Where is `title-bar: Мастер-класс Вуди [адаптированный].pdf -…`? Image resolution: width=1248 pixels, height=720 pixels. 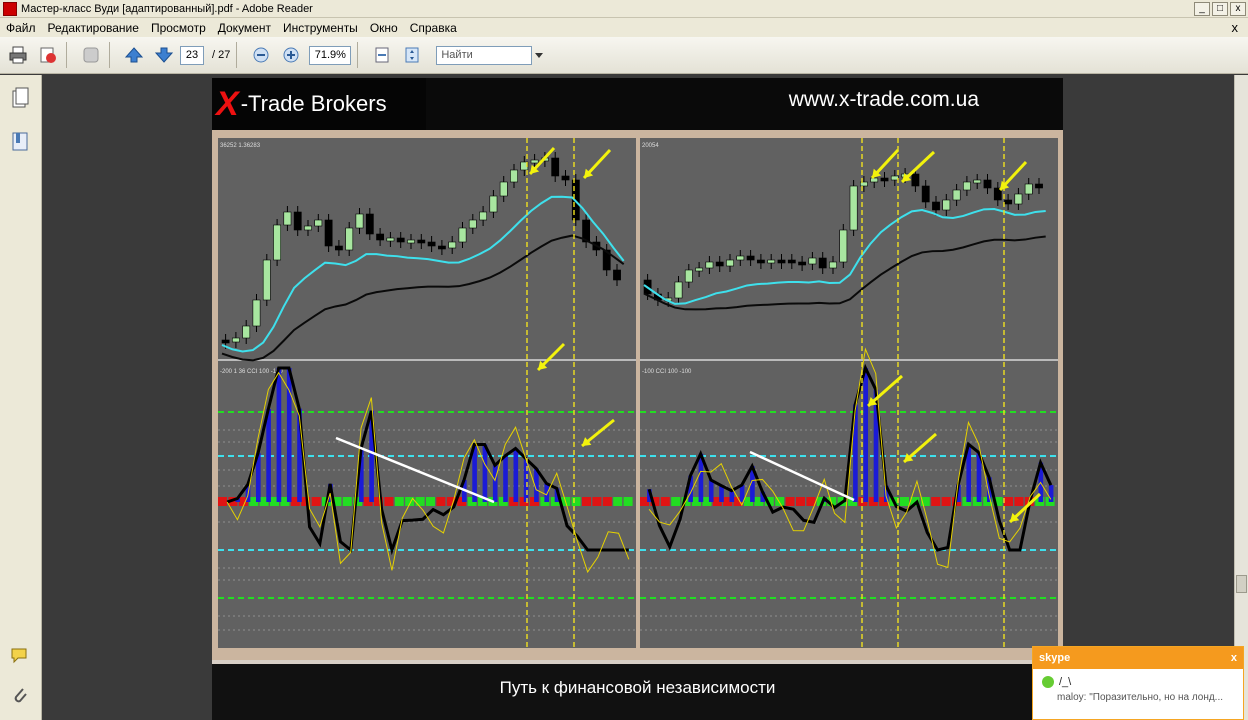 title-bar: Мастер-класс Вуди [адаптированный].pdf -… is located at coordinates (624, 9).